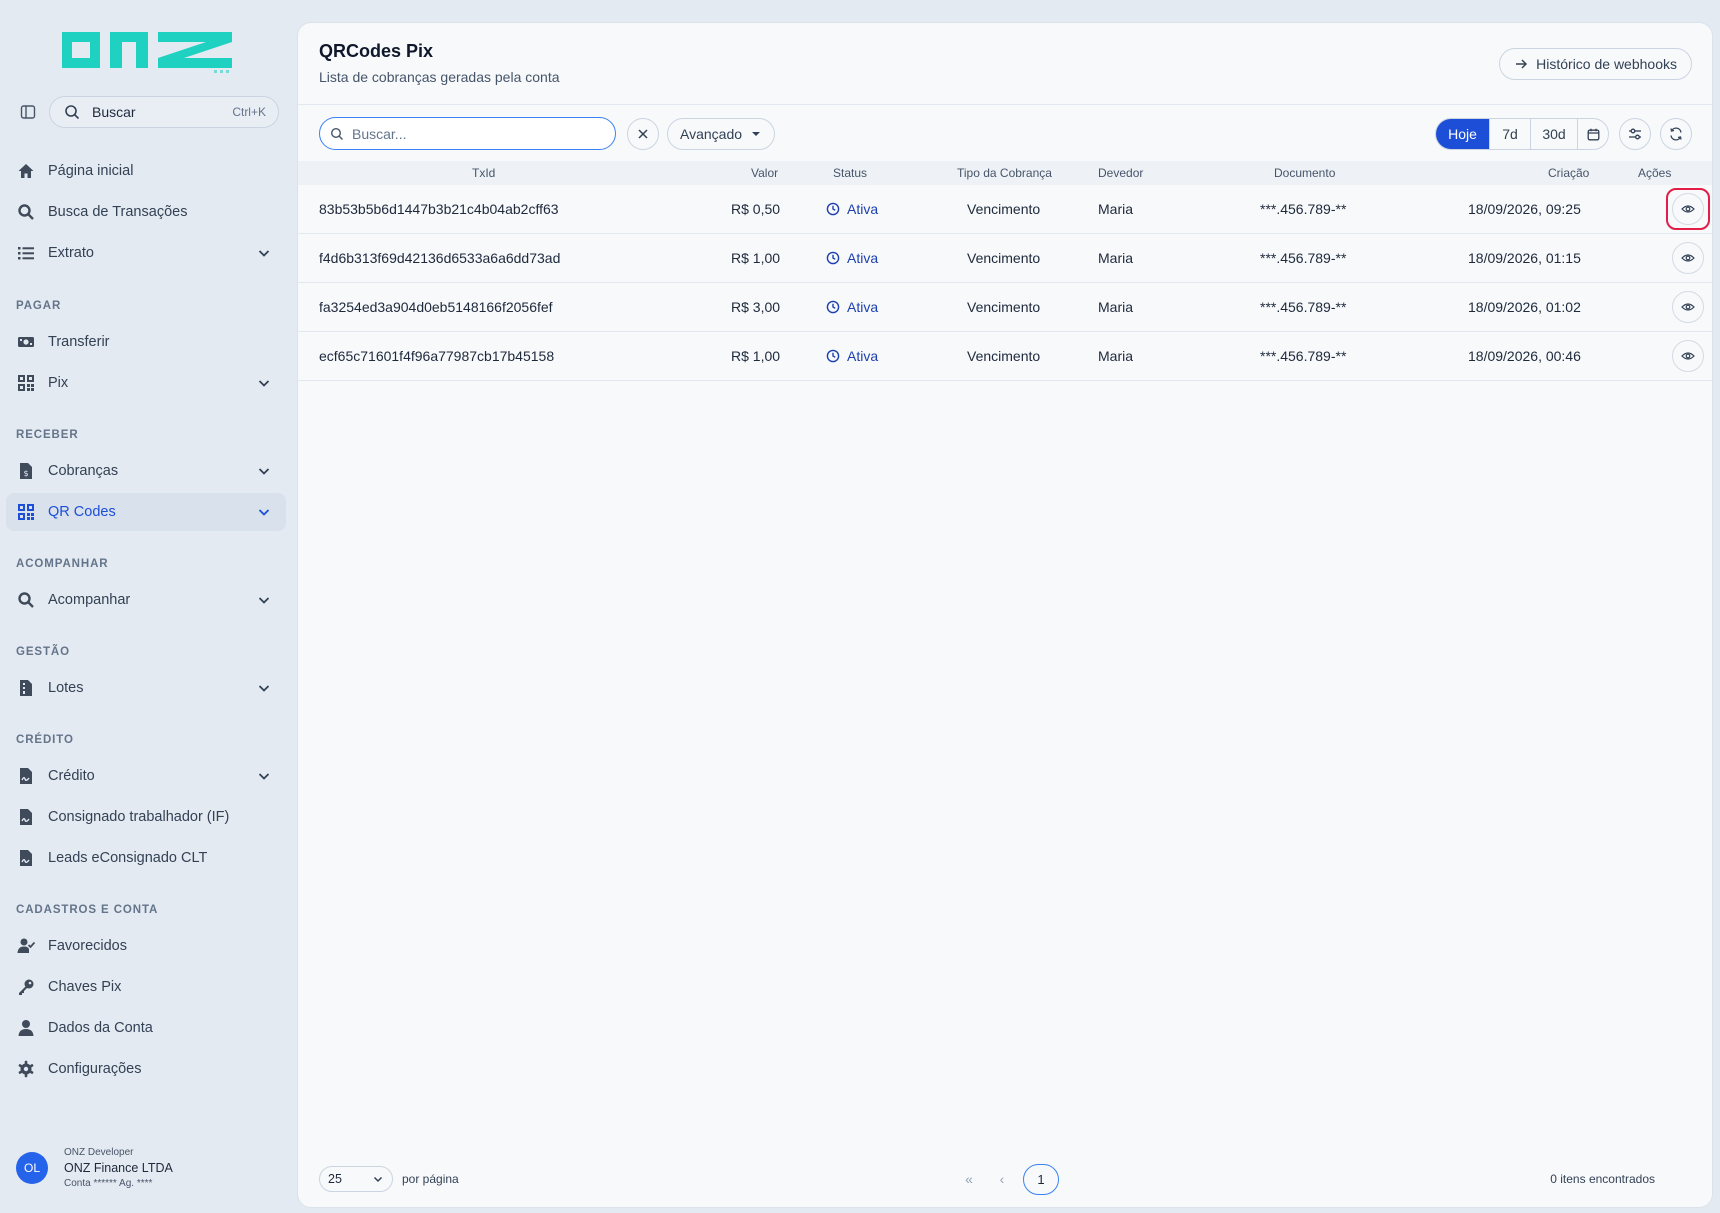 Image resolution: width=1720 pixels, height=1213 pixels. I want to click on sidebar-item-label: Dados da Conta, so click(100, 1028).